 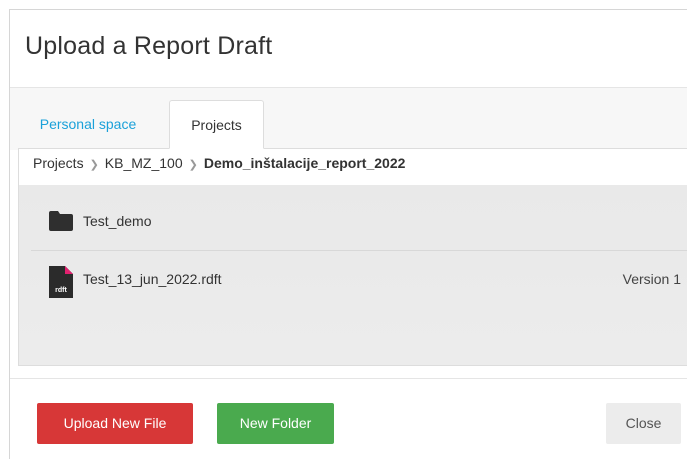 What do you see at coordinates (643, 423) in the screenshot?
I see `close-button: Close` at bounding box center [643, 423].